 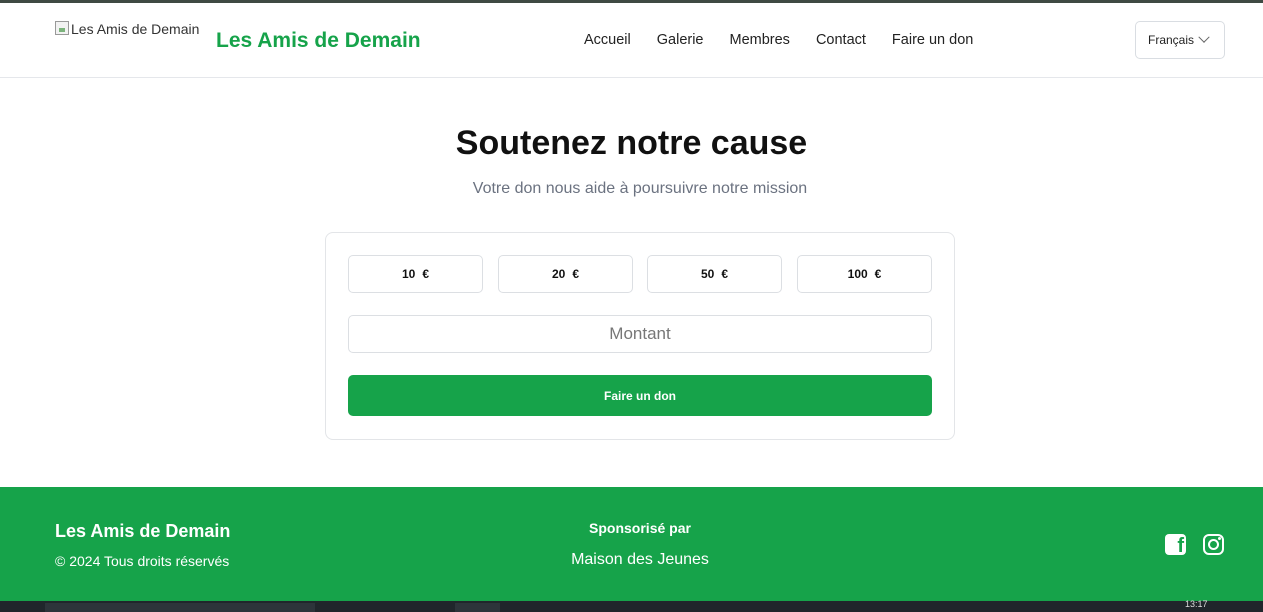 I want to click on amount-button-10: 10 €, so click(x=415, y=274).